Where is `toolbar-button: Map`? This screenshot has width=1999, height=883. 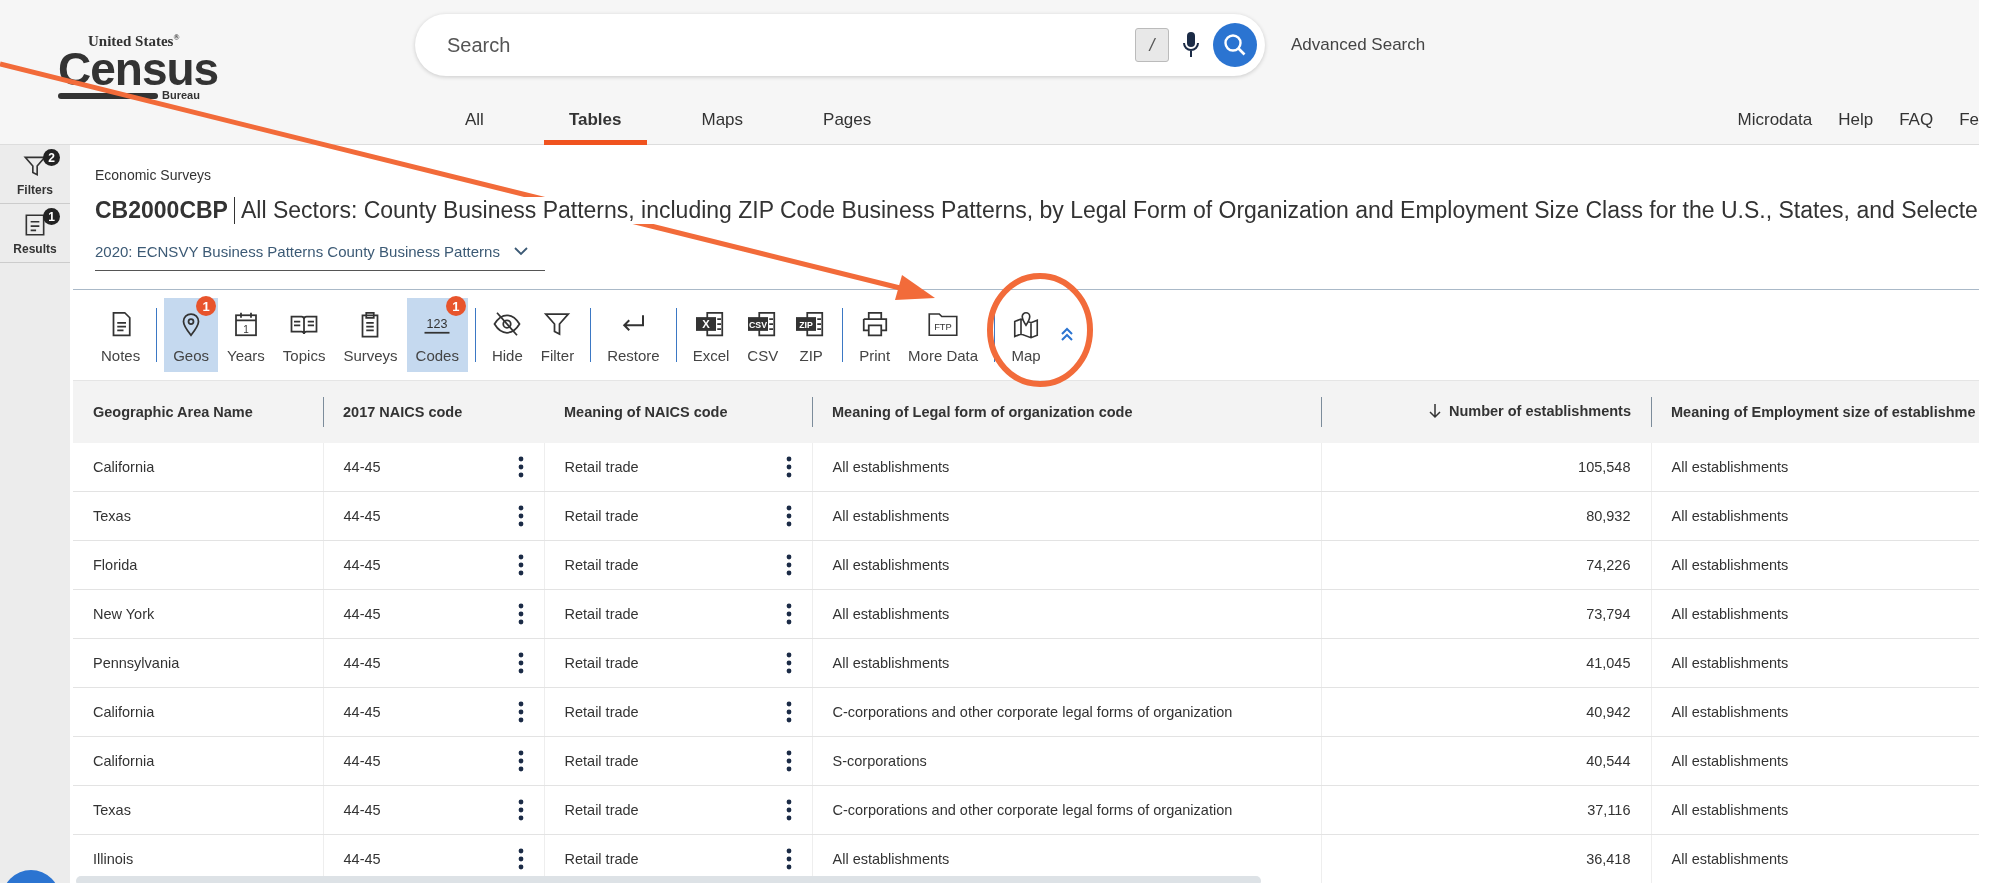 toolbar-button: Map is located at coordinates (1026, 335).